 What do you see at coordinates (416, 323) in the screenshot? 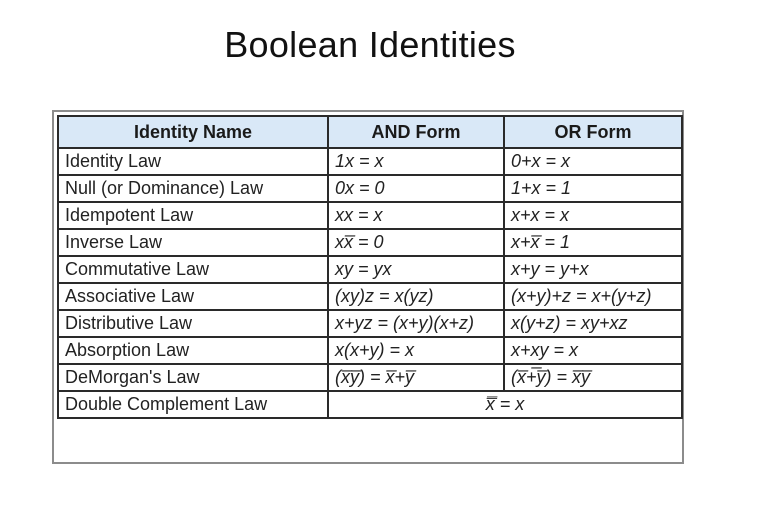
I see `and-form-cell: x+yz = (x+y)(x+z)` at bounding box center [416, 323].